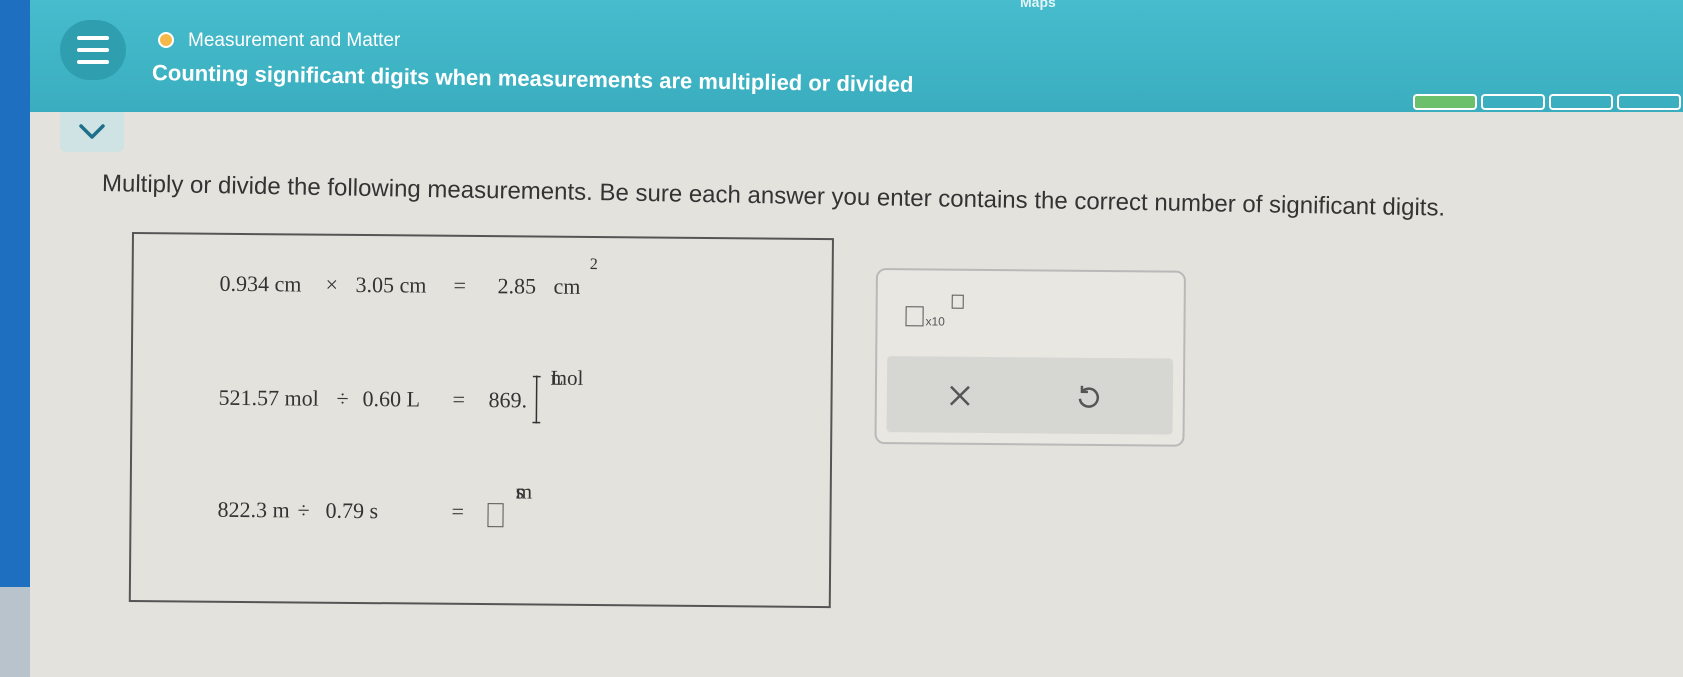 The width and height of the screenshot is (1683, 677). I want to click on unit-denominator: s, so click(520, 491).